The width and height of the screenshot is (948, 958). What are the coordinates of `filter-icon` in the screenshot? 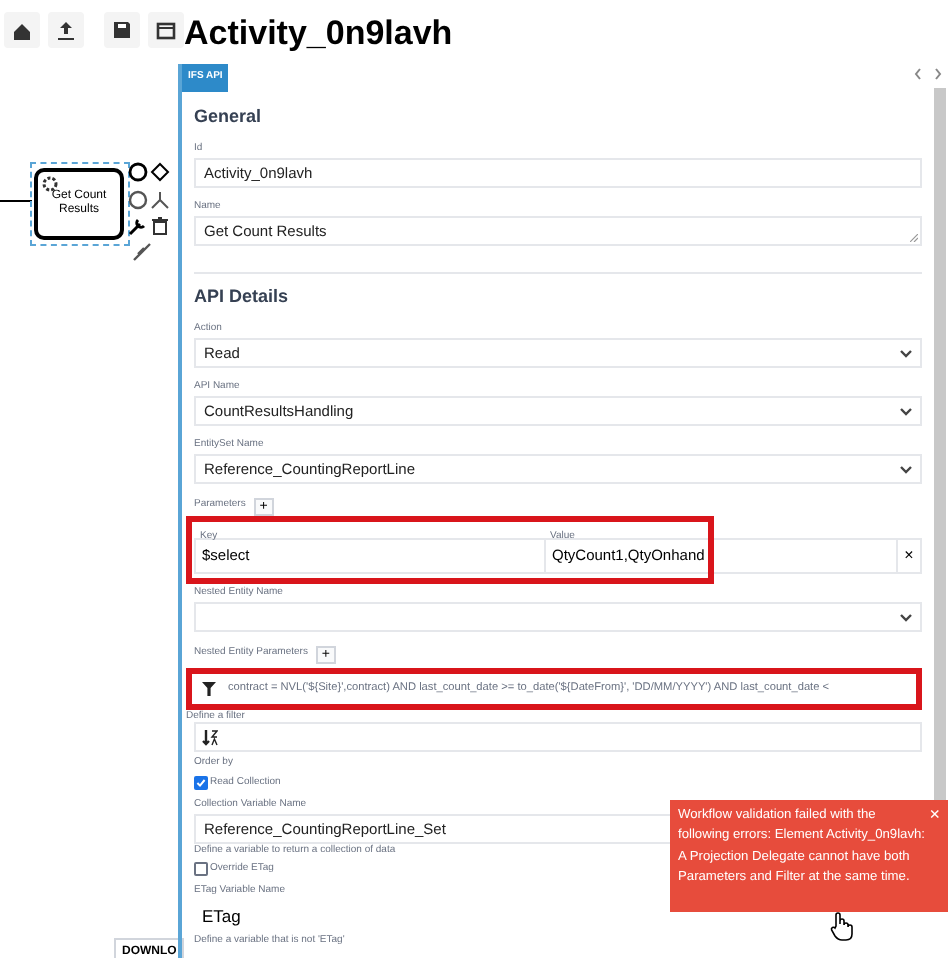 It's located at (209, 689).